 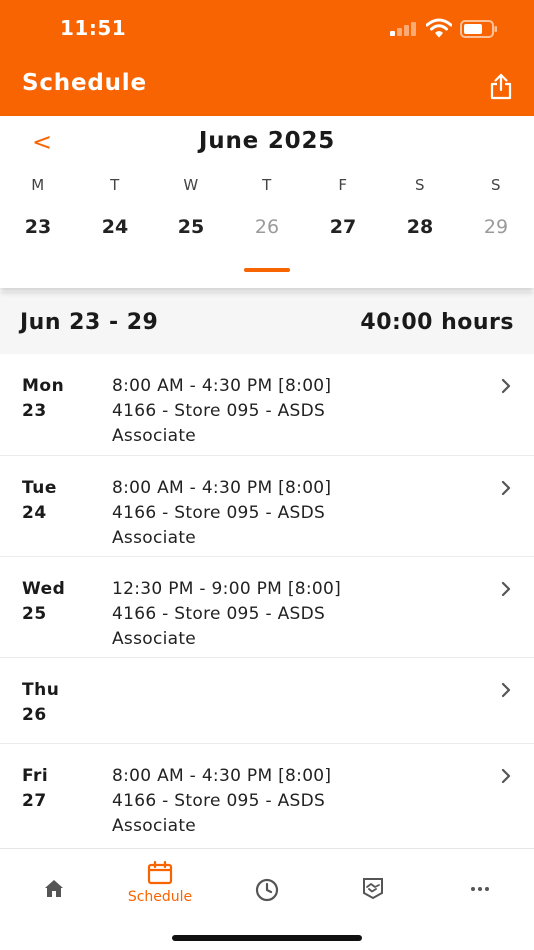 I want to click on week-total-hours: 40:00 hours, so click(x=437, y=322).